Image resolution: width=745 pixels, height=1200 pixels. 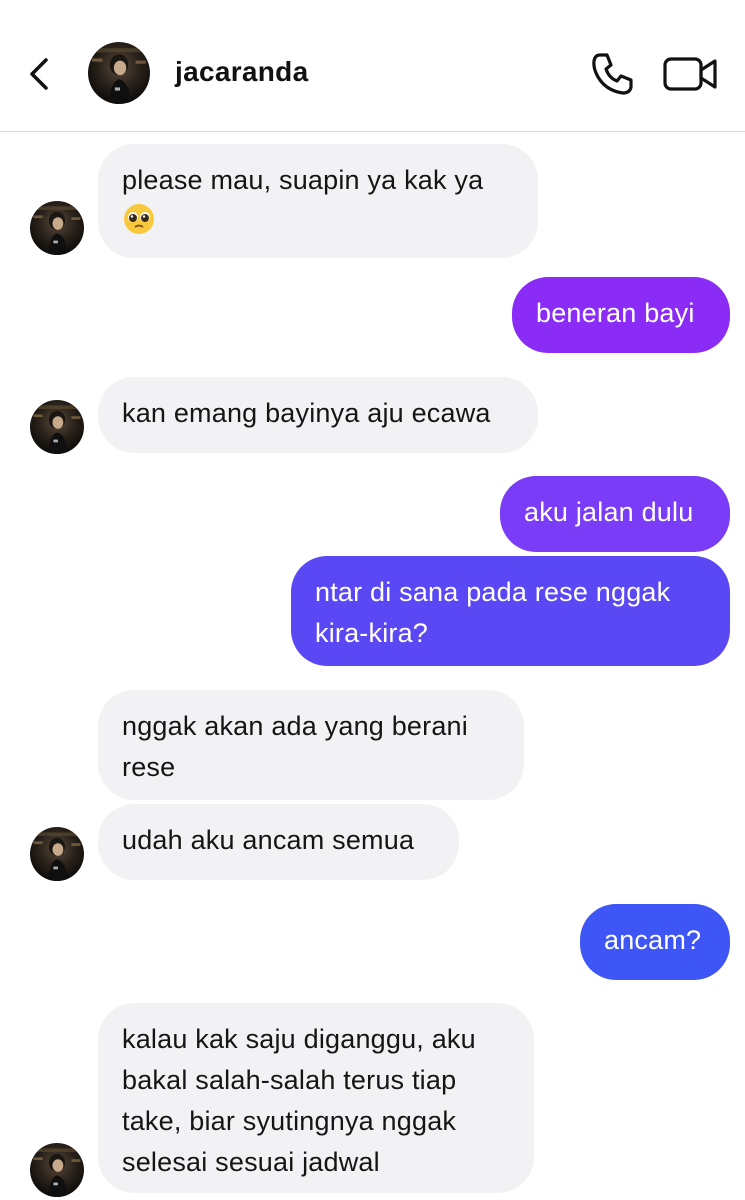 What do you see at coordinates (139, 219) in the screenshot?
I see `pleading-face-emoji` at bounding box center [139, 219].